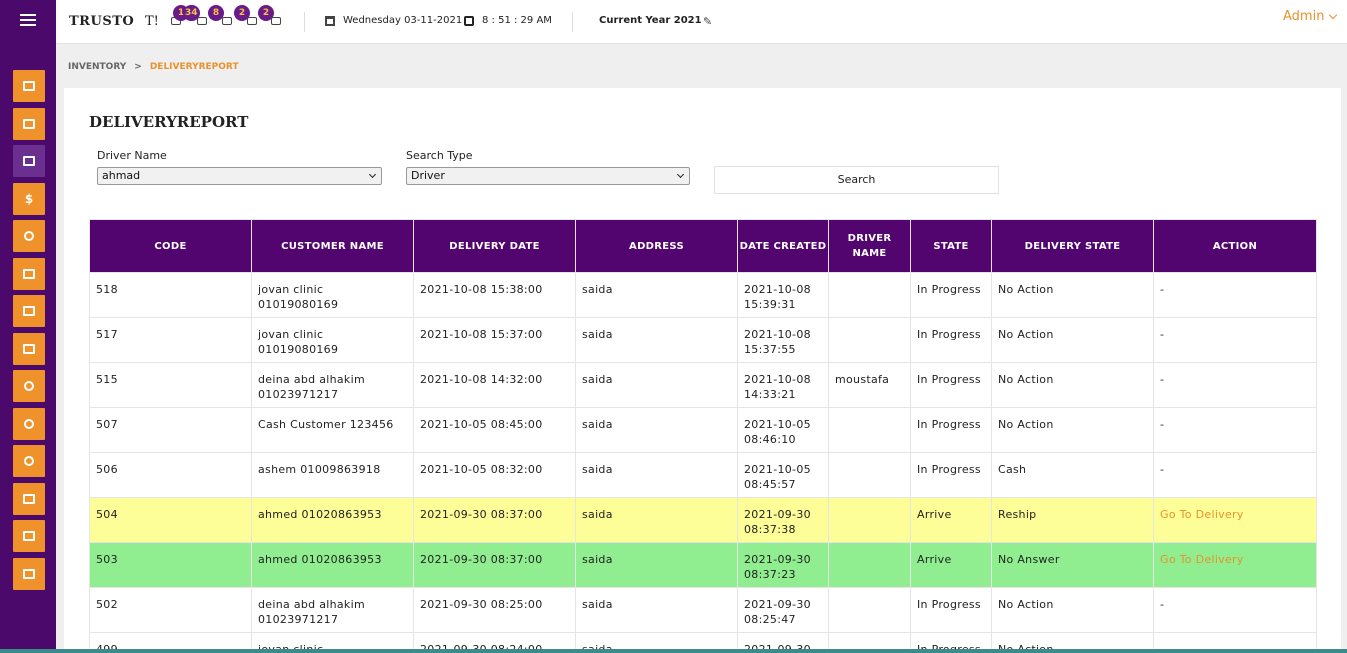 Image resolution: width=1347 pixels, height=653 pixels. Describe the element at coordinates (650, 20) in the screenshot. I see `current-year: Current Year 2021` at that location.